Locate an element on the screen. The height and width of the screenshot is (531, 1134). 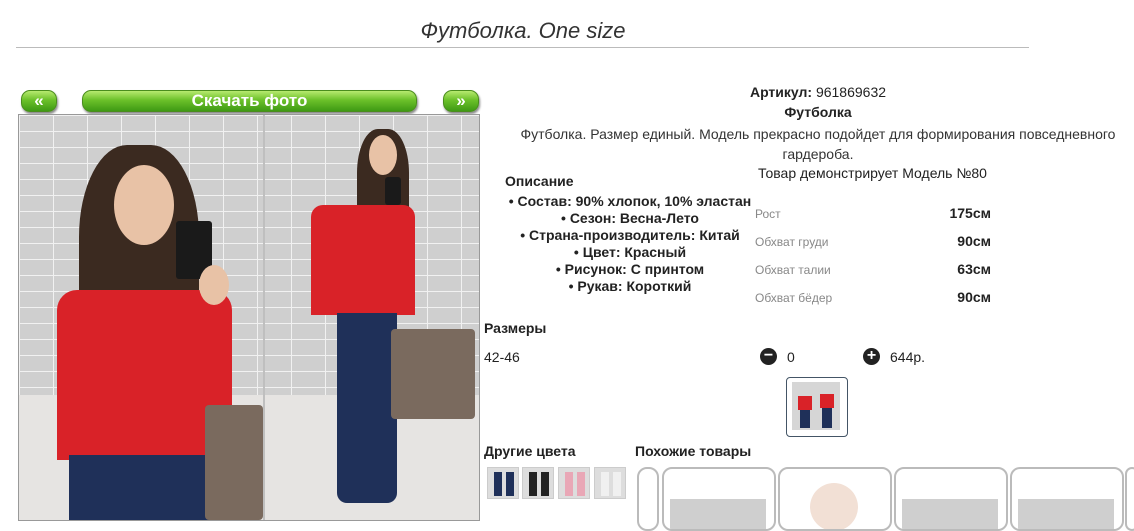
quantity-value: 0 is located at coordinates (791, 357).